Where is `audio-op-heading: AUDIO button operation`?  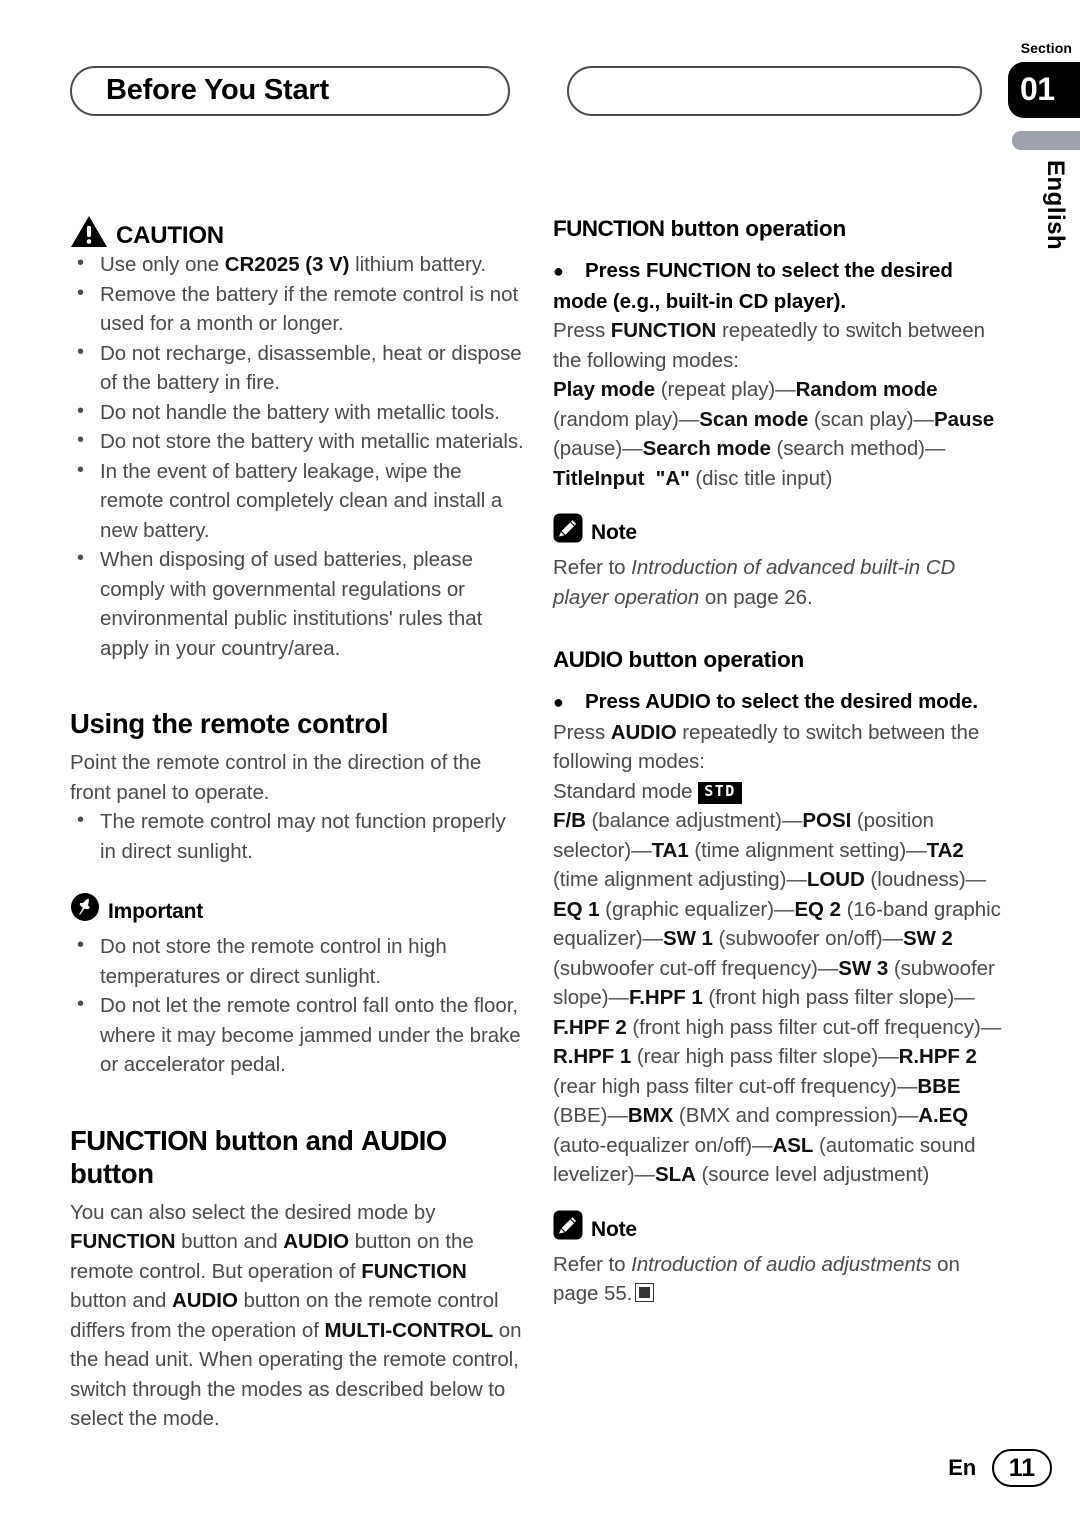
audio-op-heading: AUDIO button operation is located at coordinates (780, 659).